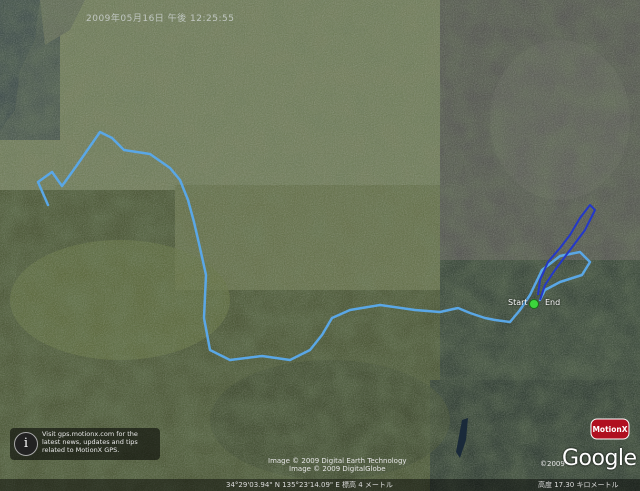  What do you see at coordinates (518, 302) in the screenshot?
I see `start-label: Start` at bounding box center [518, 302].